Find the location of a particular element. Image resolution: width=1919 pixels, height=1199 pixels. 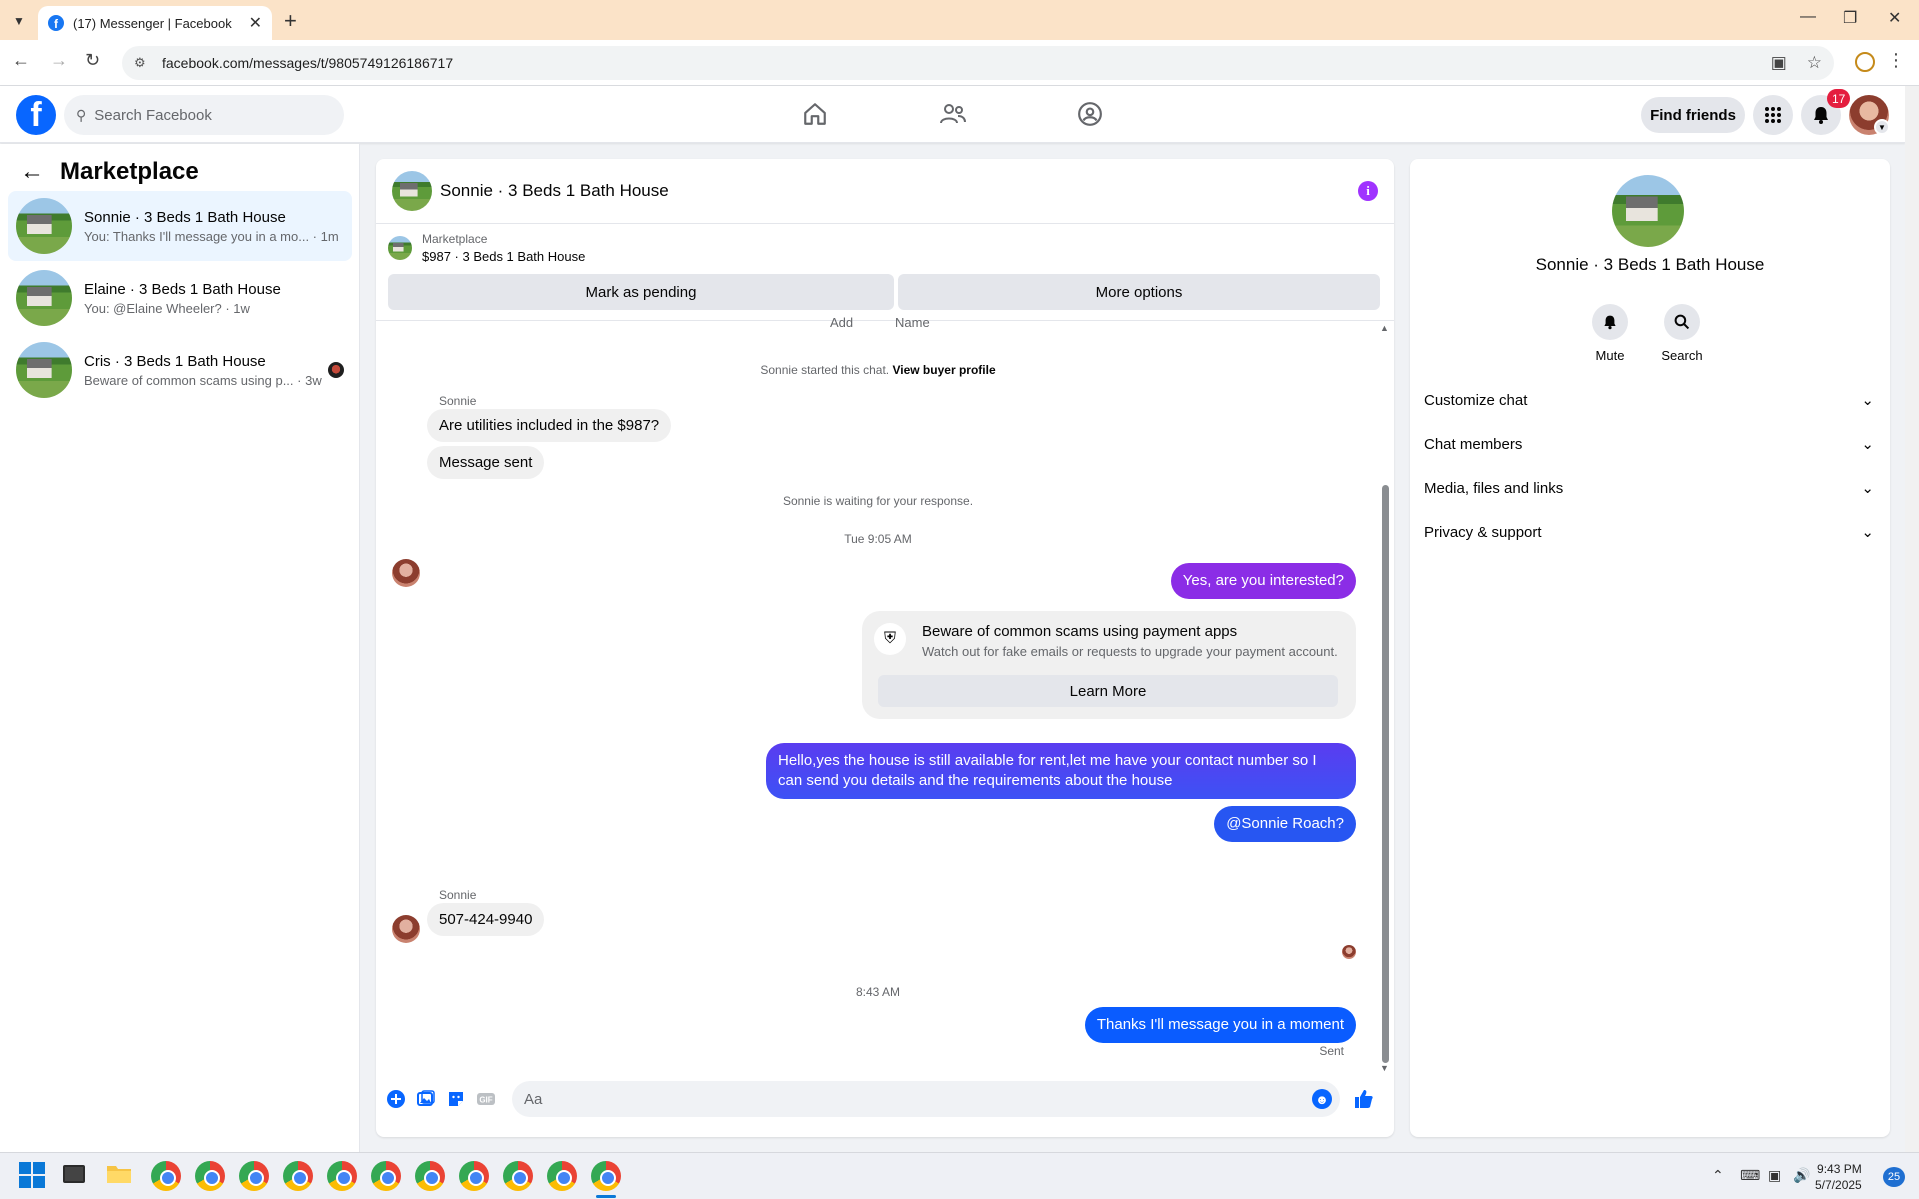

info-icon: i is located at coordinates (1368, 191).